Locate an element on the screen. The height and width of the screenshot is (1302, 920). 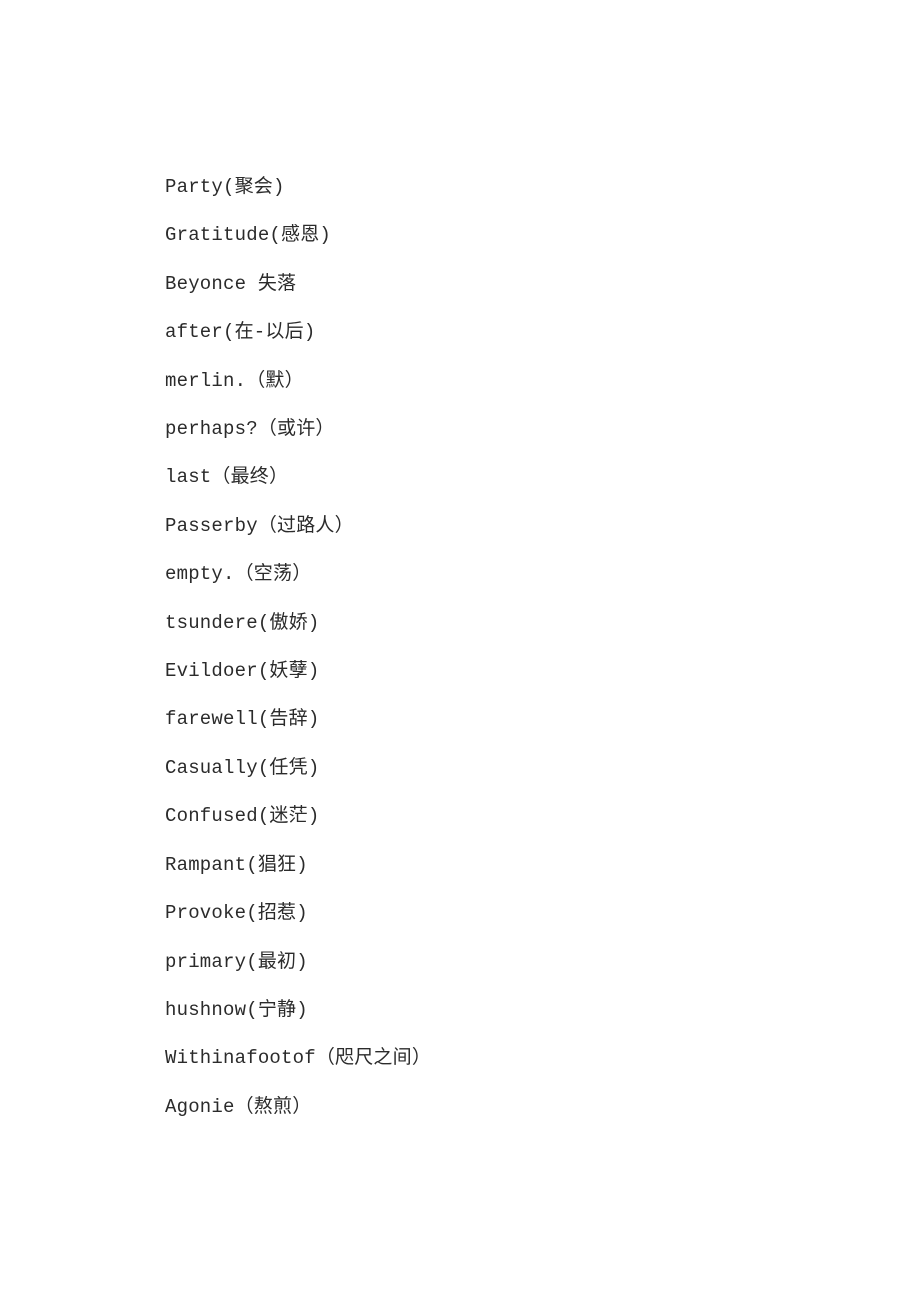
list-item: farewell(告辞) is located at coordinates (242, 719).